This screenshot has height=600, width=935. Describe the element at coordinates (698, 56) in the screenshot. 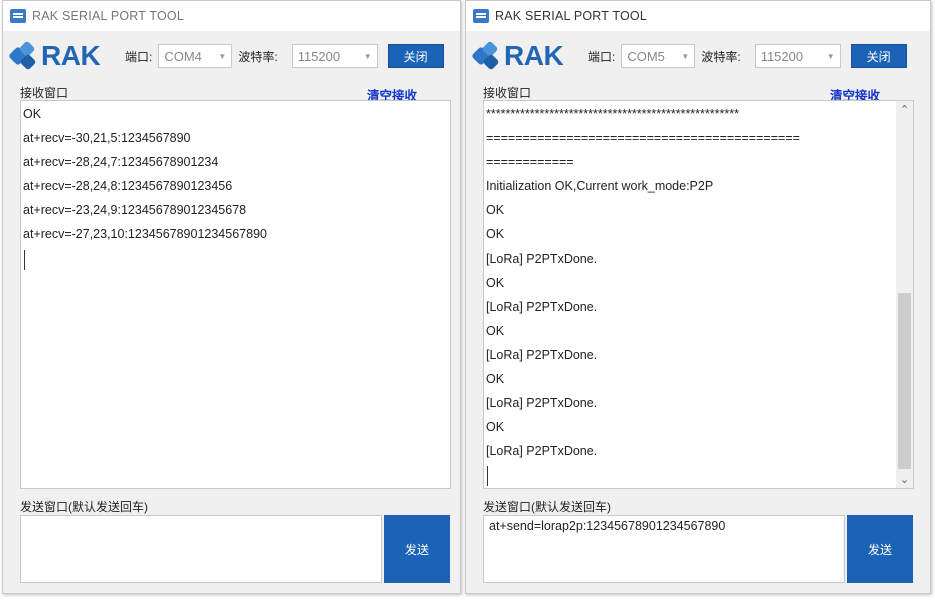

I see `toolbar: RAK 端口: COM5 ▼ 波特率: 115200 ▼ 关闭` at that location.